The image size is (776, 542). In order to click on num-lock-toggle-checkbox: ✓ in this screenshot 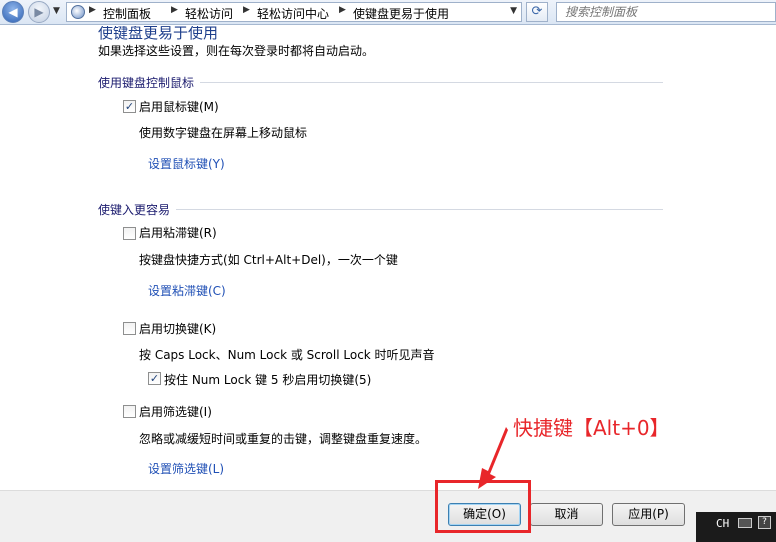, I will do `click(154, 378)`.